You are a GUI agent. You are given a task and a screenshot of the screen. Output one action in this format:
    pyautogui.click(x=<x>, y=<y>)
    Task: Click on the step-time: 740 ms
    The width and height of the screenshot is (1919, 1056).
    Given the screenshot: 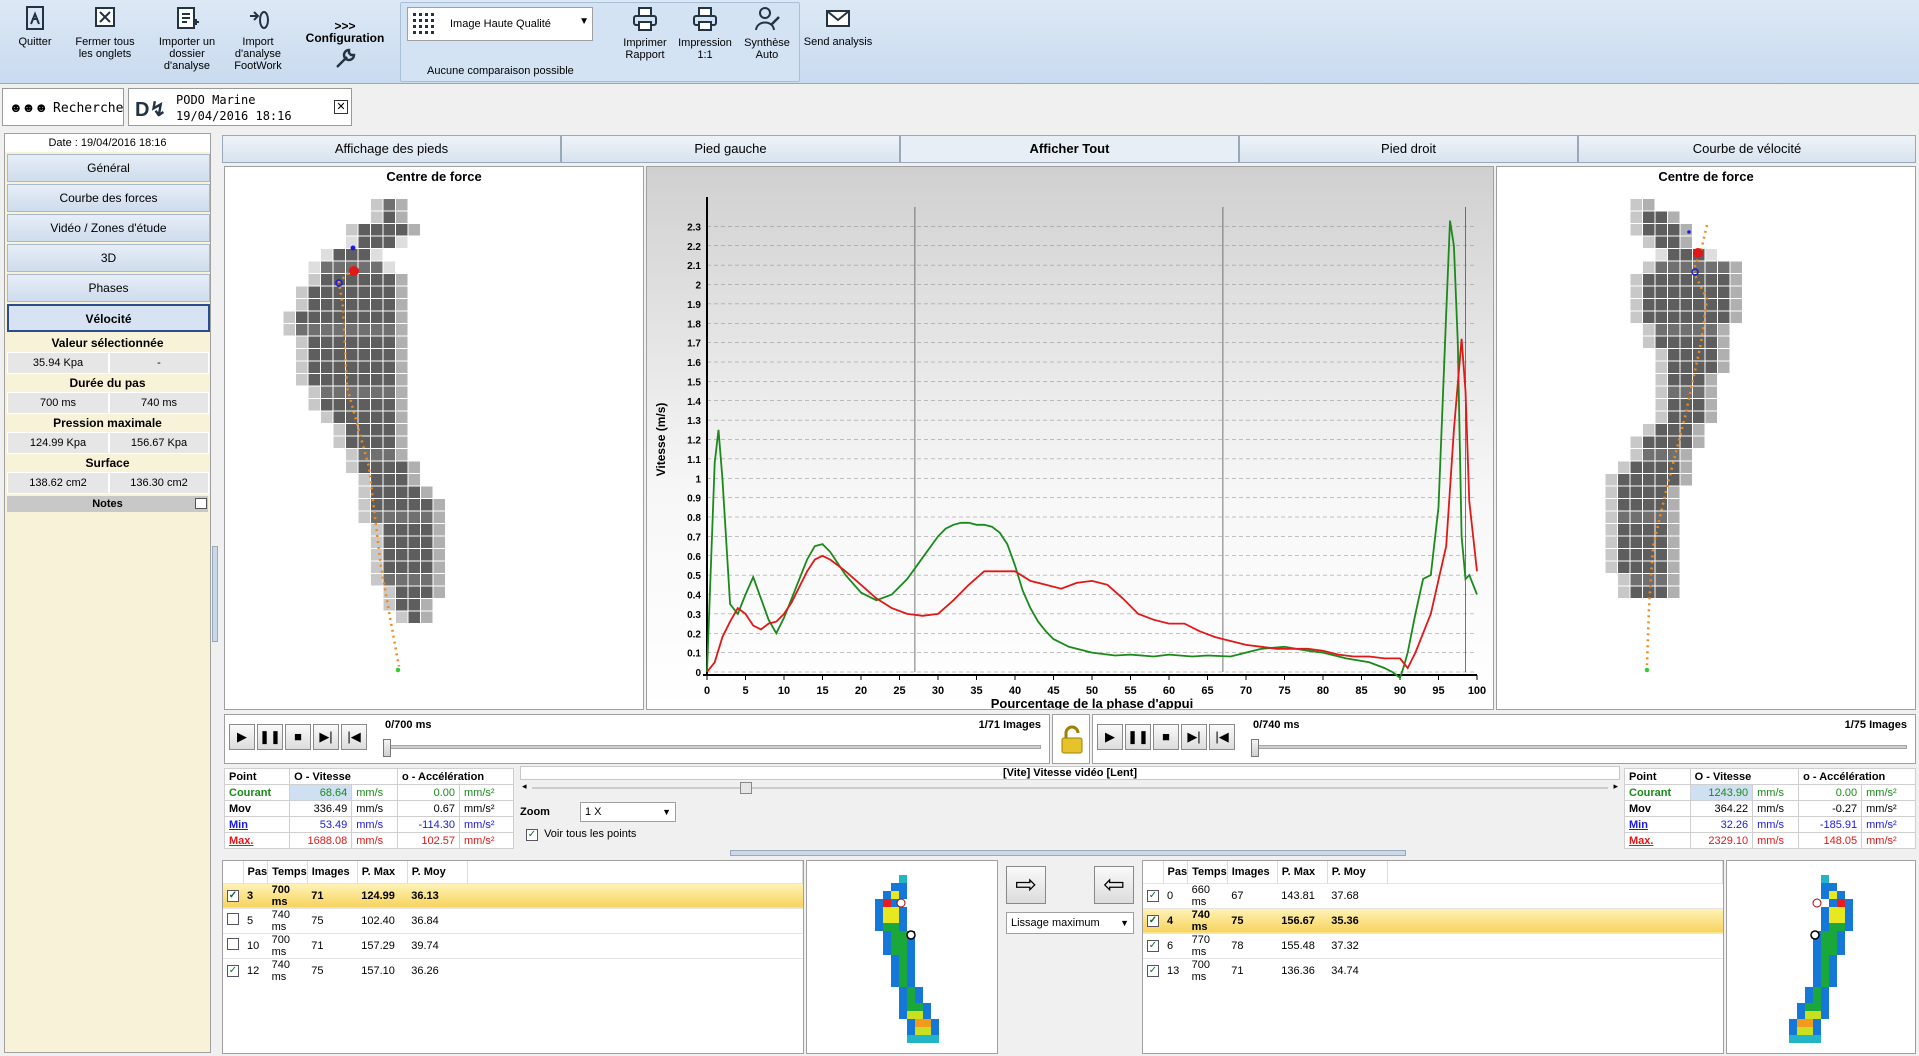 What is the action you would take?
    pyautogui.click(x=287, y=970)
    